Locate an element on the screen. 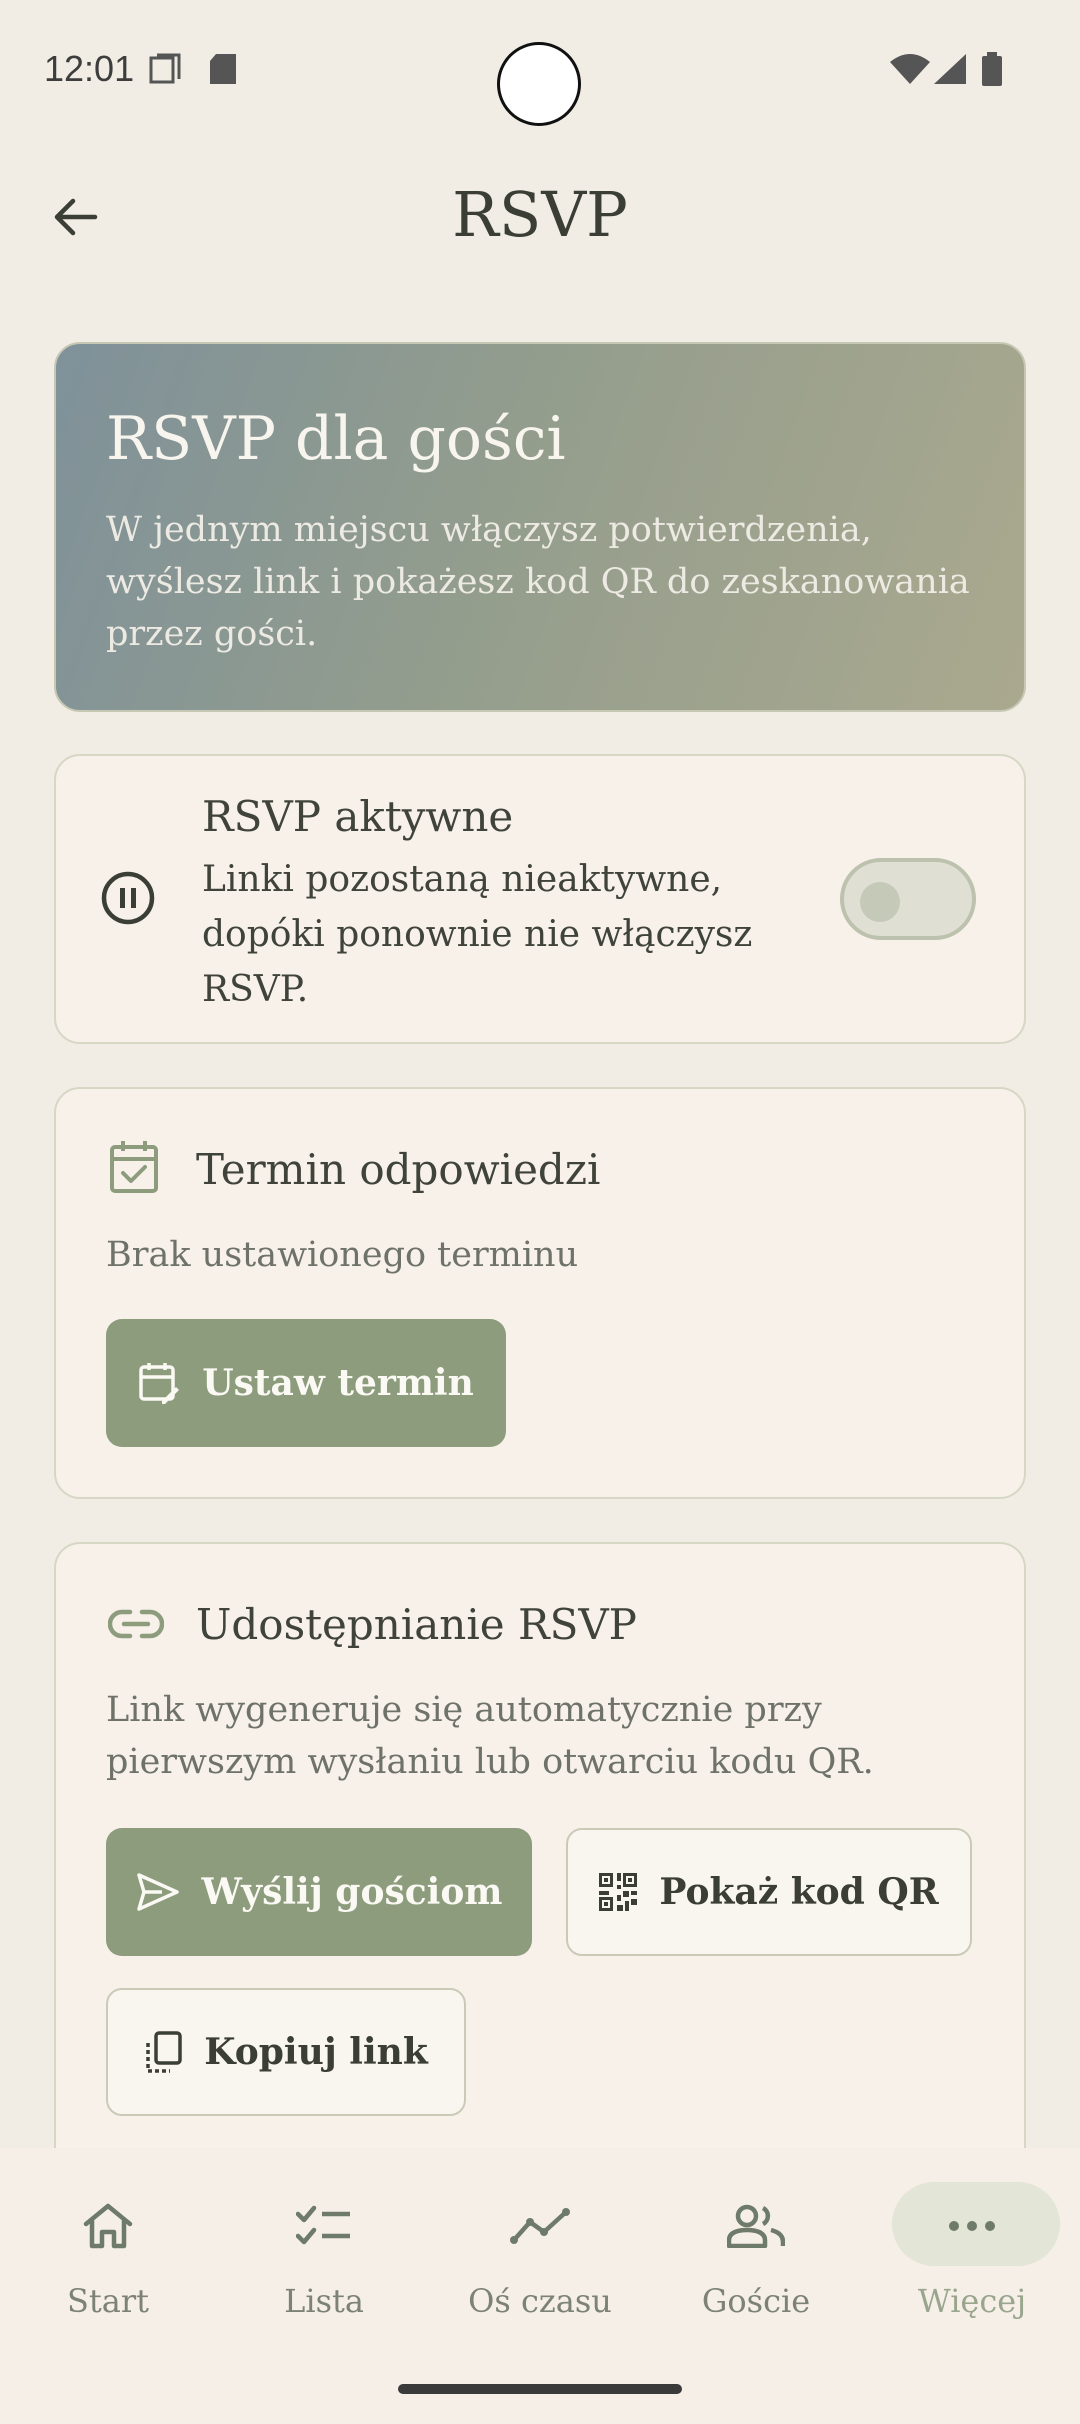 The image size is (1080, 2424). page-title: RSVP is located at coordinates (540, 214).